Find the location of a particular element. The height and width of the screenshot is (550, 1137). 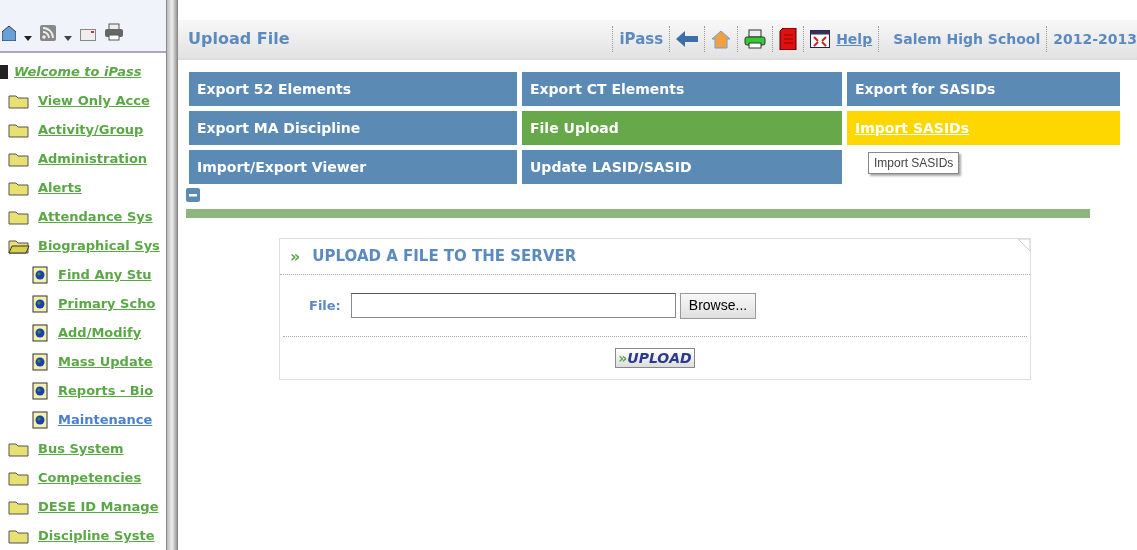

folder-link: DESE ID Manage is located at coordinates (98, 506).